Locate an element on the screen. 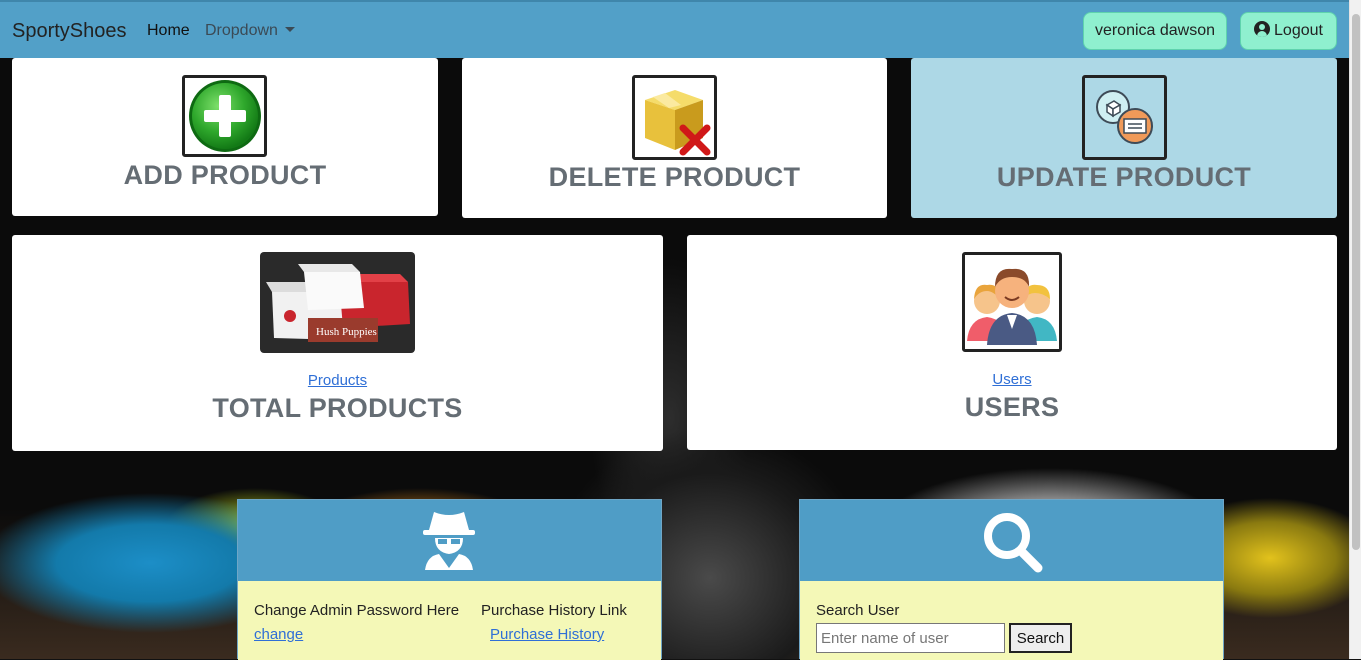 The height and width of the screenshot is (660, 1361). search-button: Search is located at coordinates (1040, 638).